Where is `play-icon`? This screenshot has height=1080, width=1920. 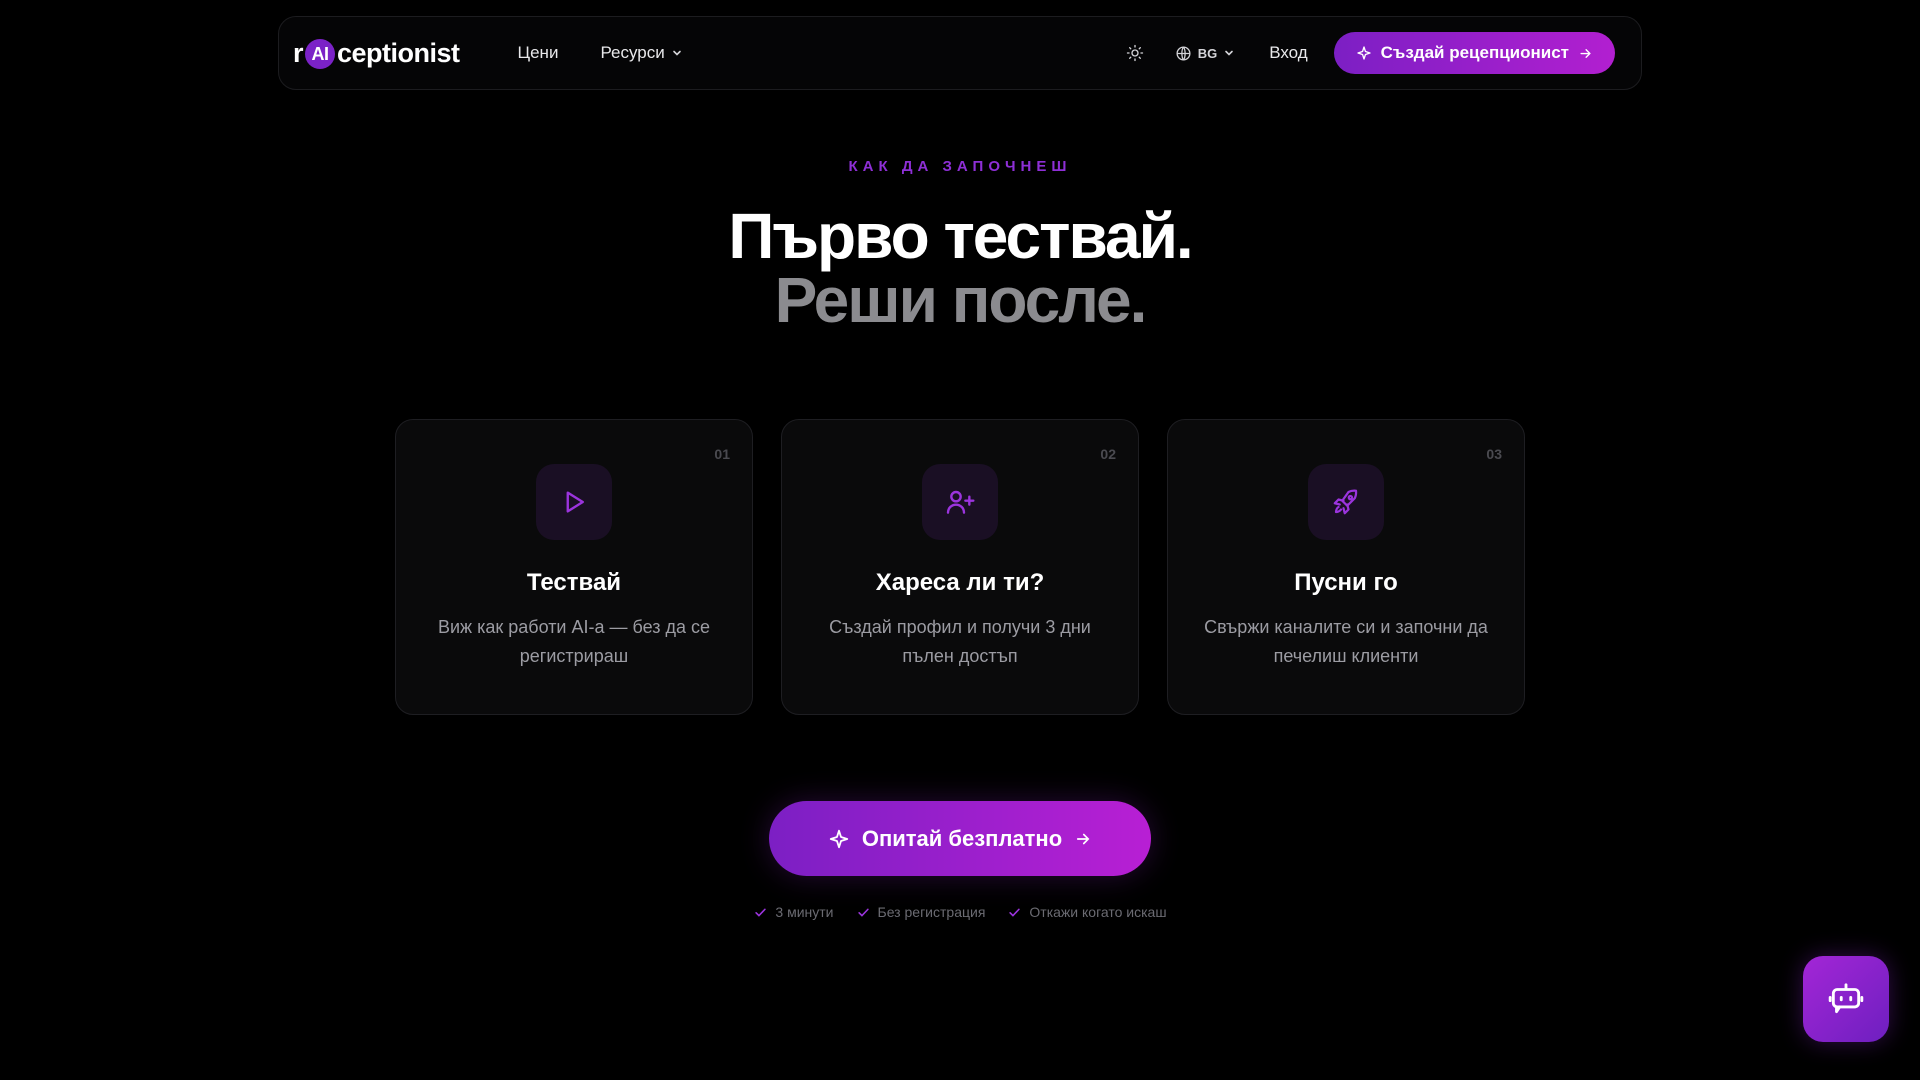
play-icon is located at coordinates (575, 502).